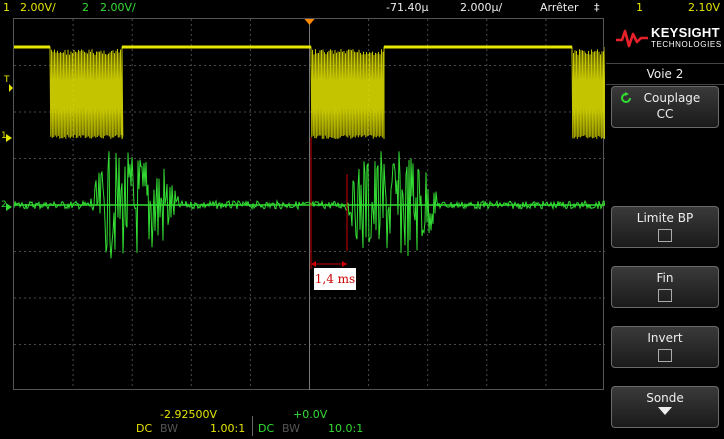  What do you see at coordinates (266, 428) in the screenshot?
I see `ch2-coupling: DC` at bounding box center [266, 428].